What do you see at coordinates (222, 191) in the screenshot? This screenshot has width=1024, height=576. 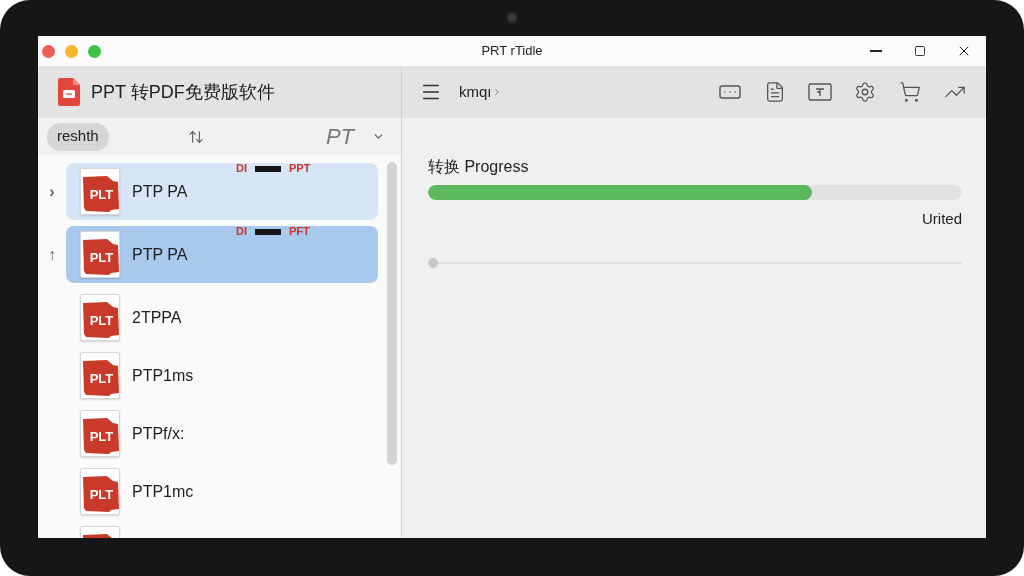 I see `file-list-item: PLT PTP PA DI PPT` at bounding box center [222, 191].